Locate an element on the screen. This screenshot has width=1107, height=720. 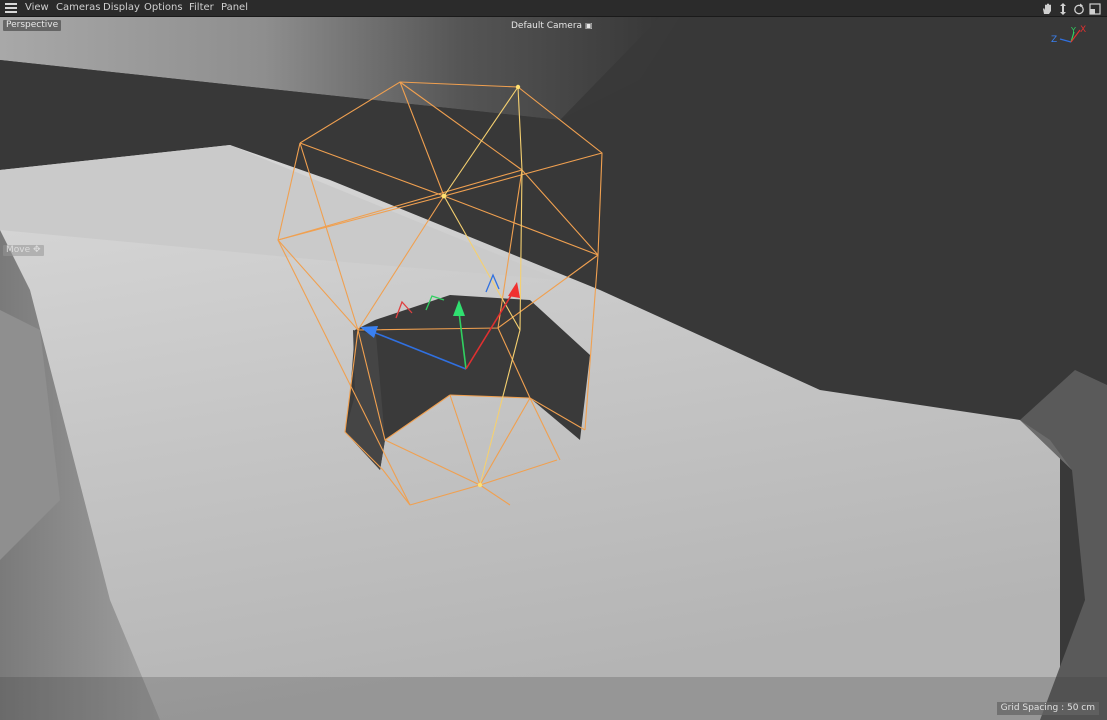
grid-spacing-label: Grid Spacing : 50 cm is located at coordinates (1047, 708).